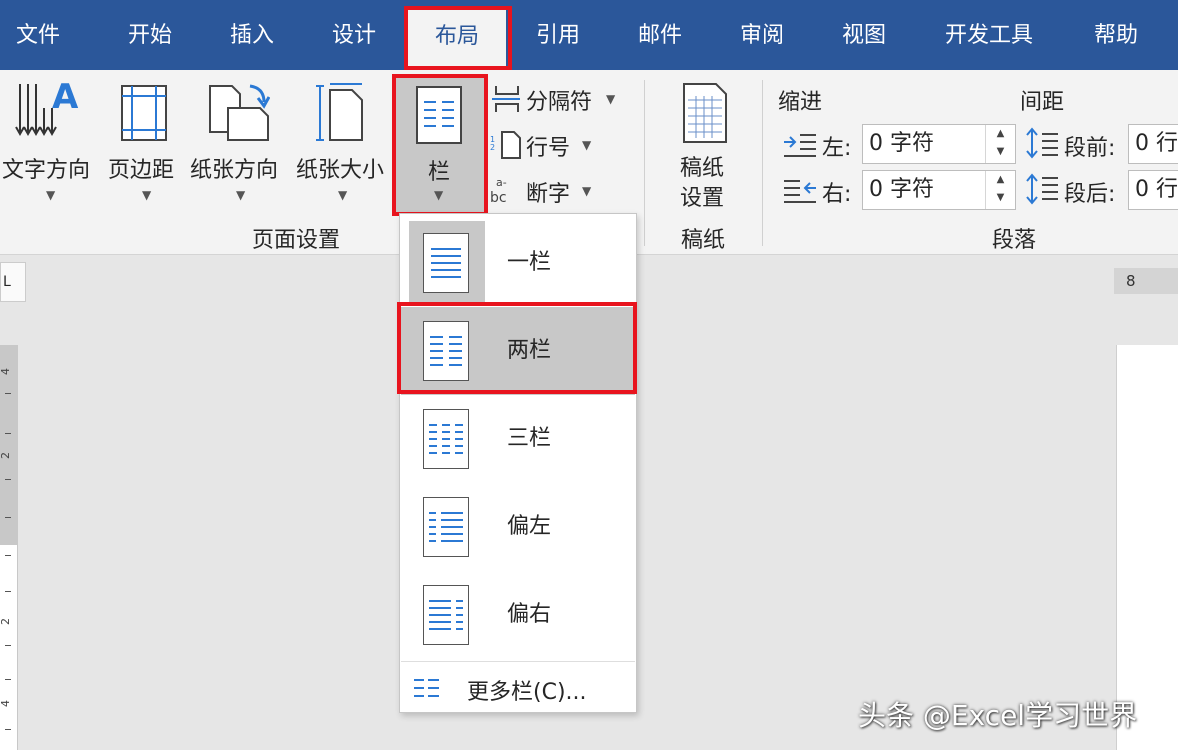 This screenshot has width=1178, height=750. I want to click on indent-left-label: 左:, so click(837, 148).